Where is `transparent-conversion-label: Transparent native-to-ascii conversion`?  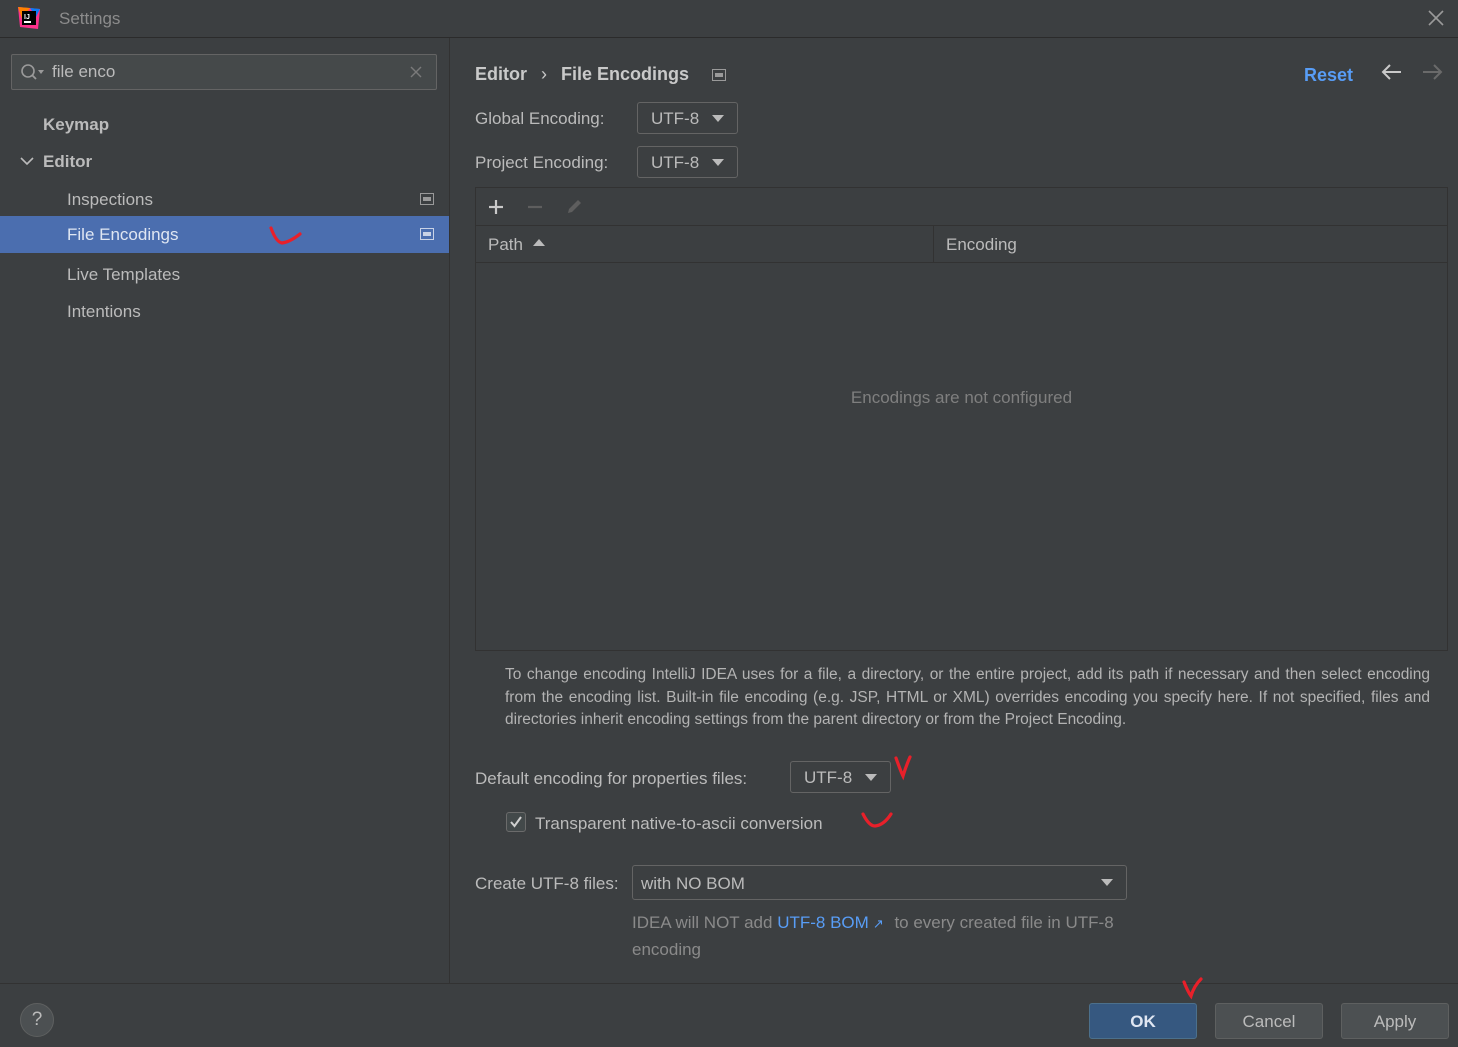
transparent-conversion-label: Transparent native-to-ascii conversion is located at coordinates (679, 824).